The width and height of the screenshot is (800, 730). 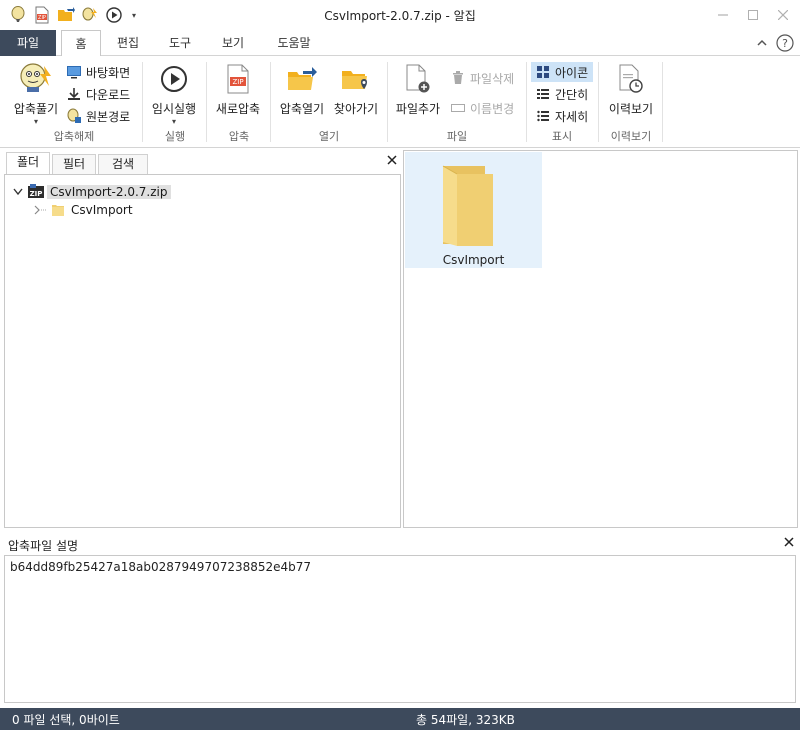 I want to click on open-archive-button: 압축열기, so click(x=302, y=89).